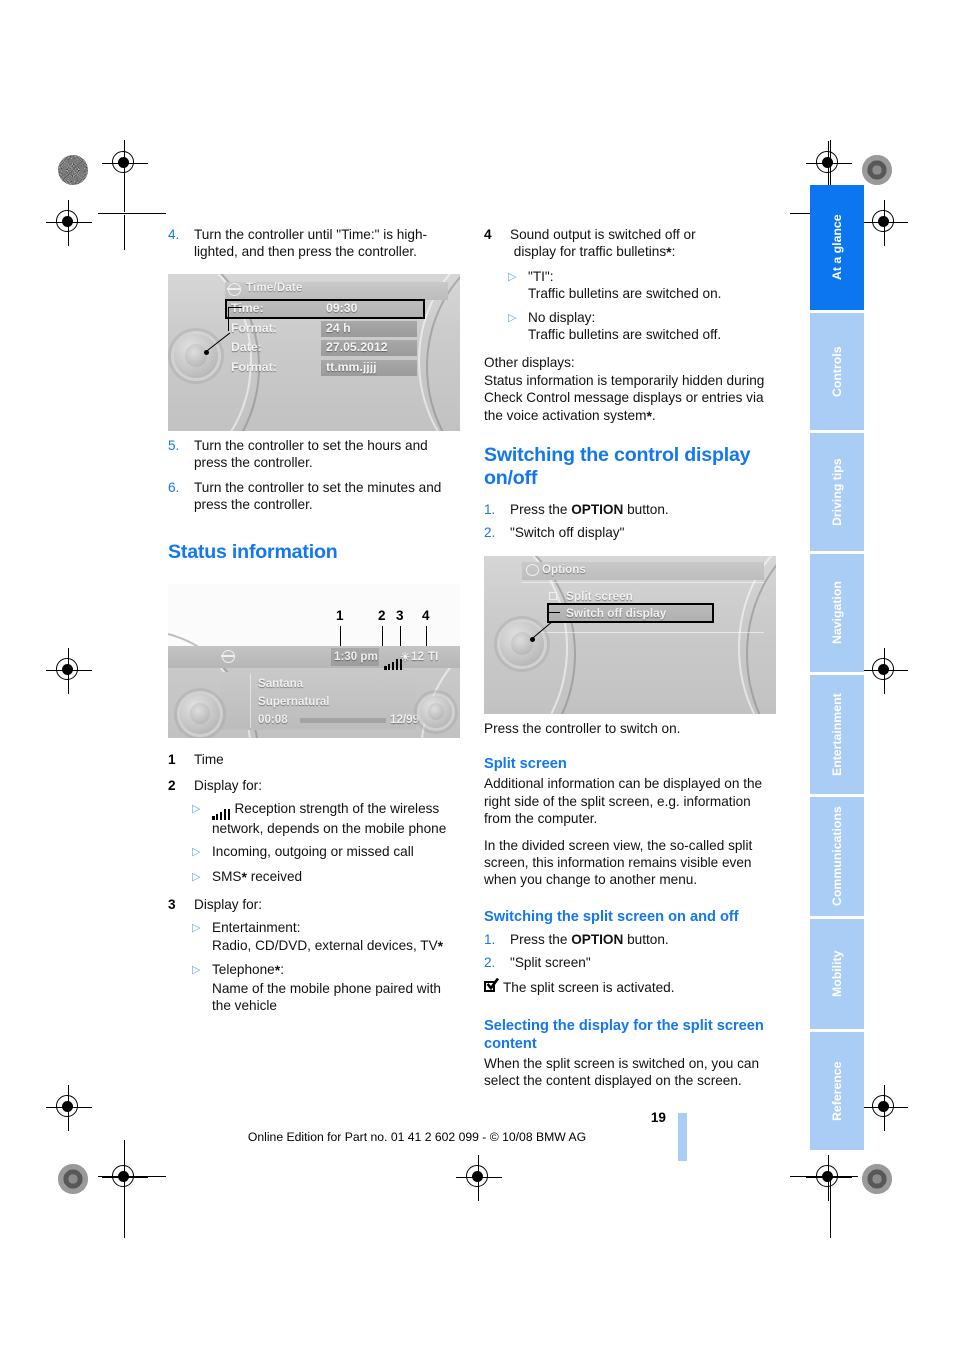 This screenshot has height=1350, width=954. Describe the element at coordinates (837, 1091) in the screenshot. I see `sidebar-tab-reference: Reference` at that location.